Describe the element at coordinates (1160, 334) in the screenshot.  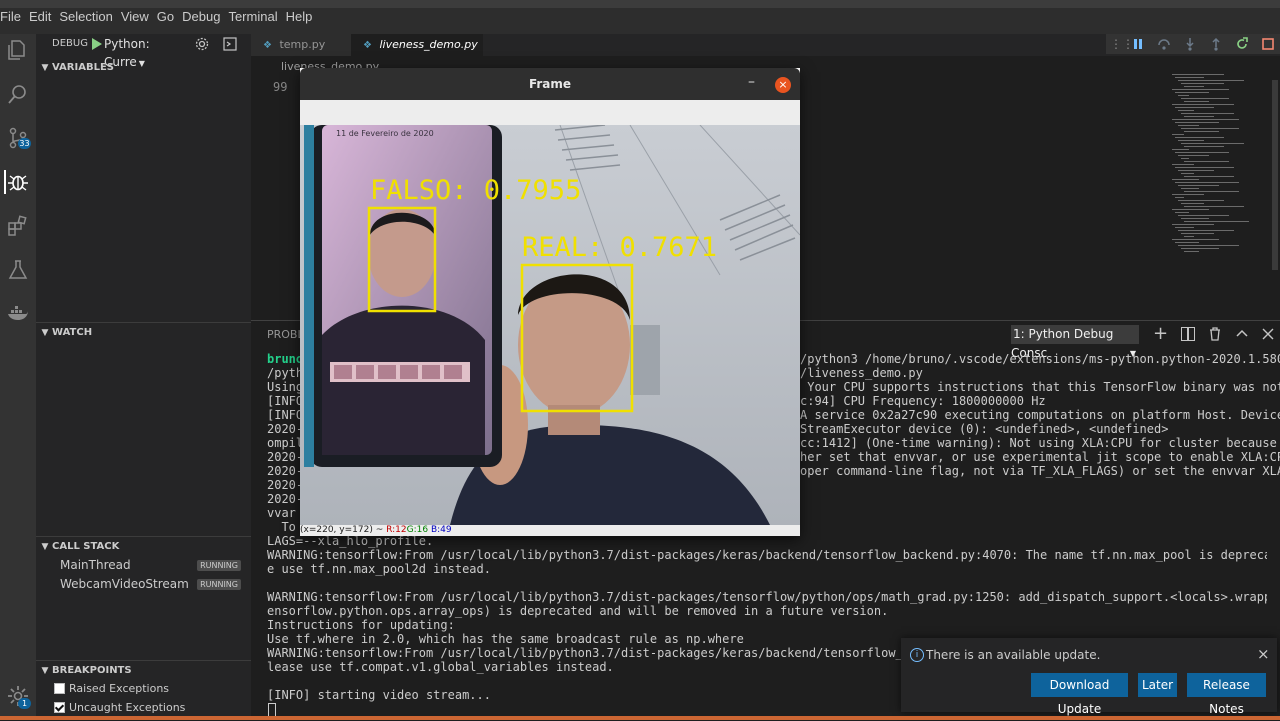
I see `new-terminal-plus-icon: +` at that location.